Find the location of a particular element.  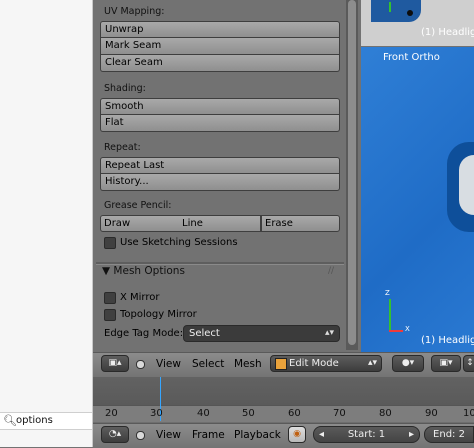

end-frame-field: End: 2 is located at coordinates (449, 434).